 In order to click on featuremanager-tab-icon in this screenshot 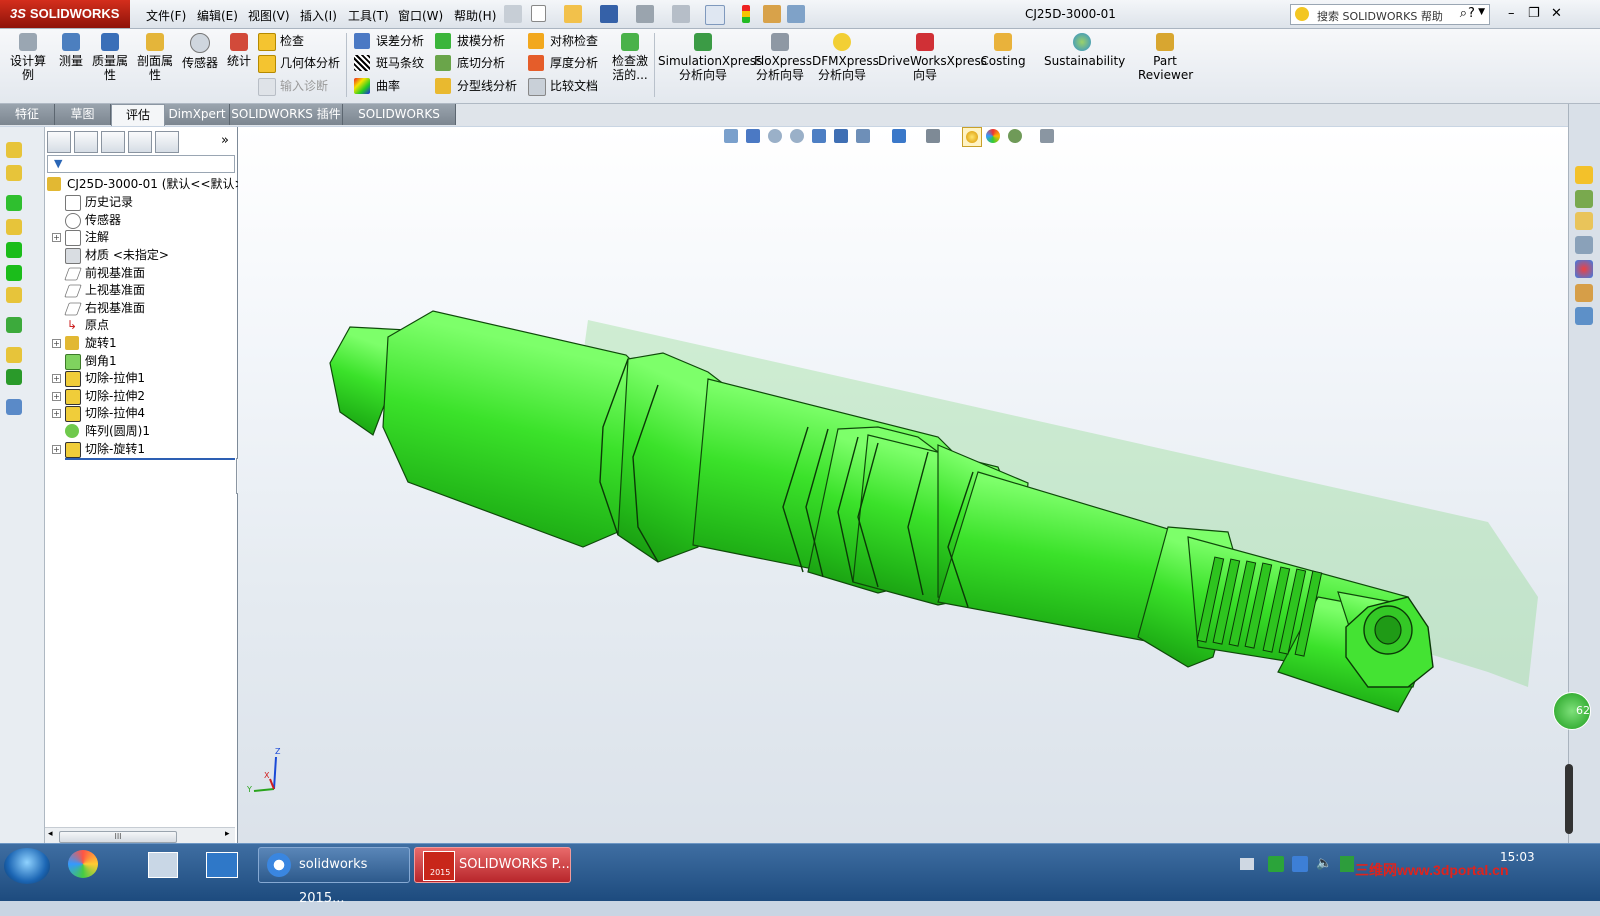, I will do `click(59, 142)`.